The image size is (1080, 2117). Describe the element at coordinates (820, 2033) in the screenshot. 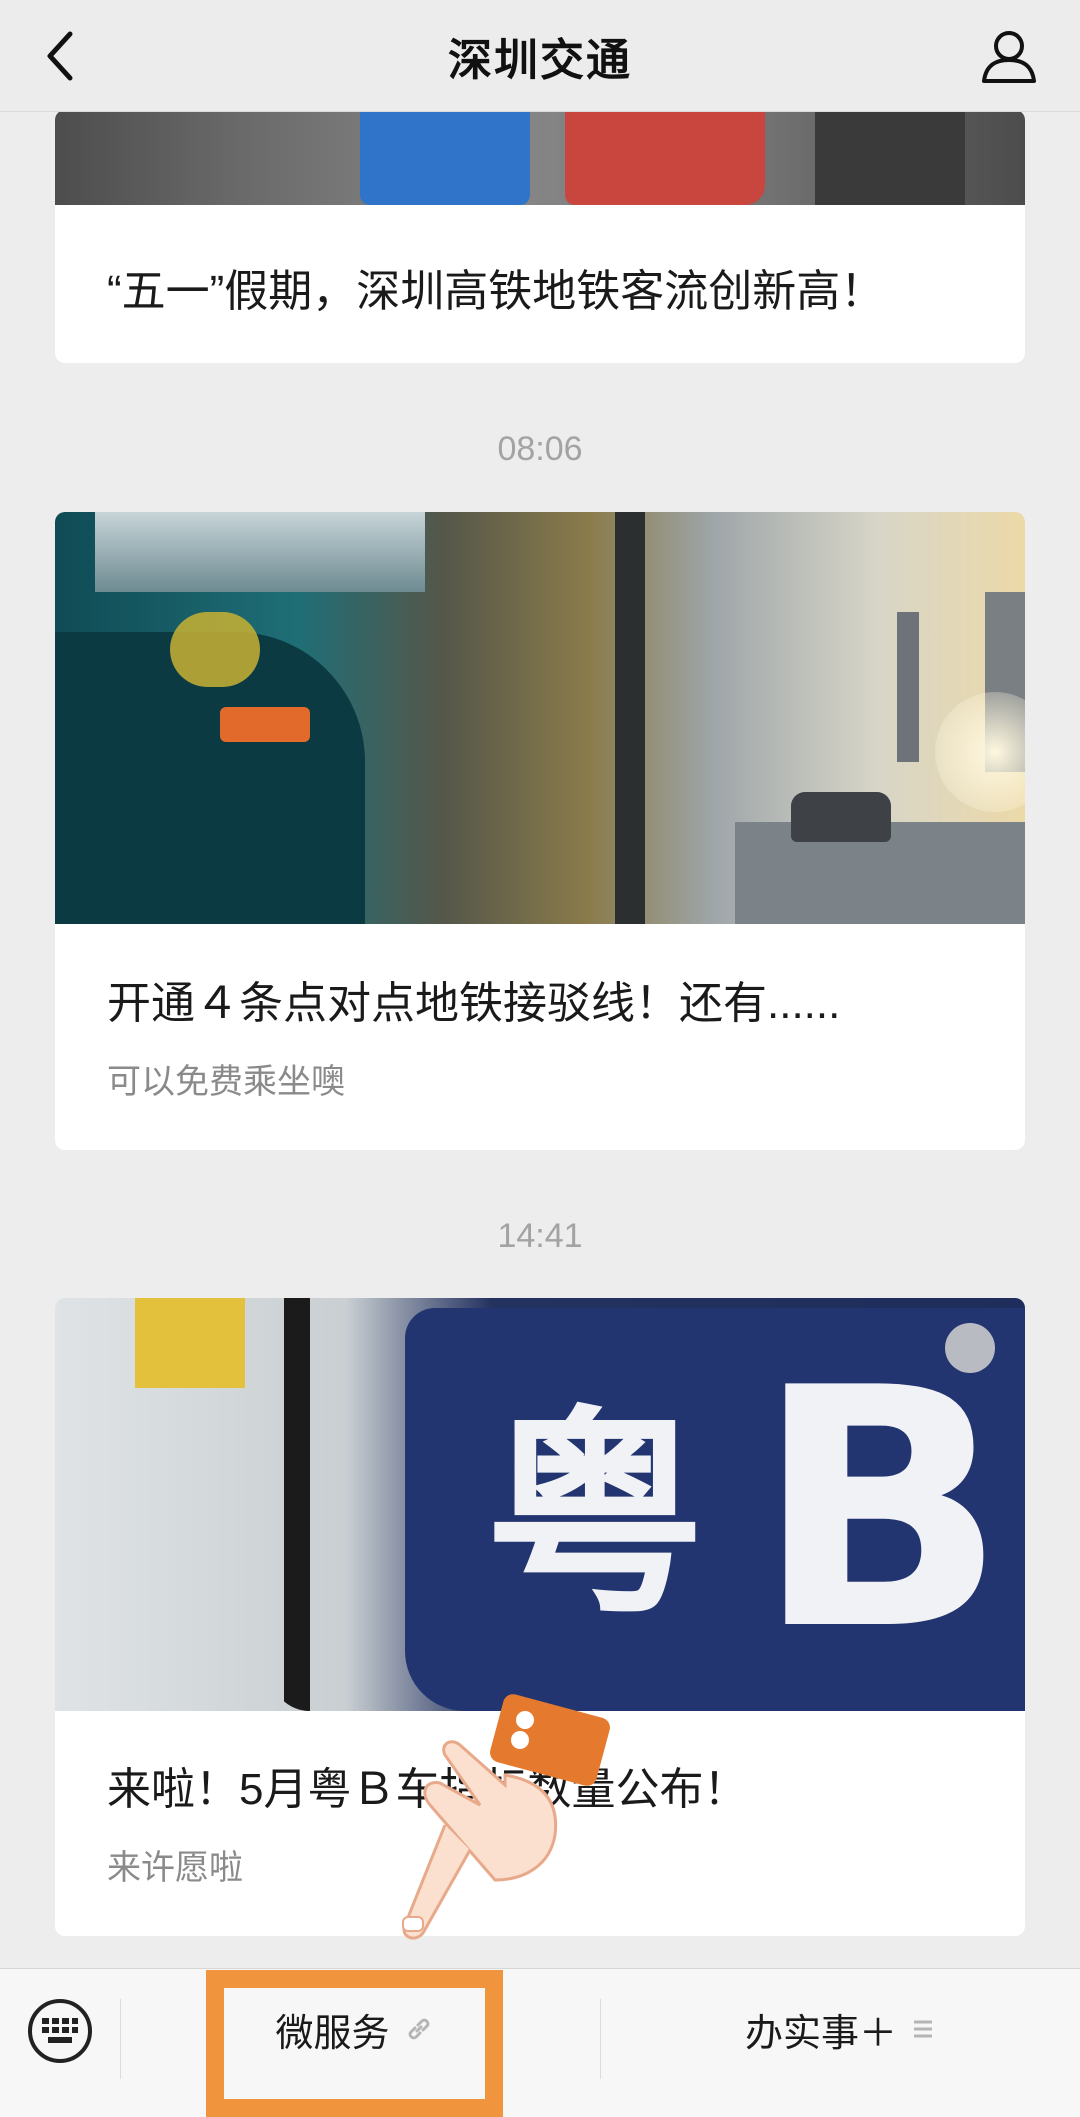

I see `menu-office-affairs-label: 办实事＋` at that location.